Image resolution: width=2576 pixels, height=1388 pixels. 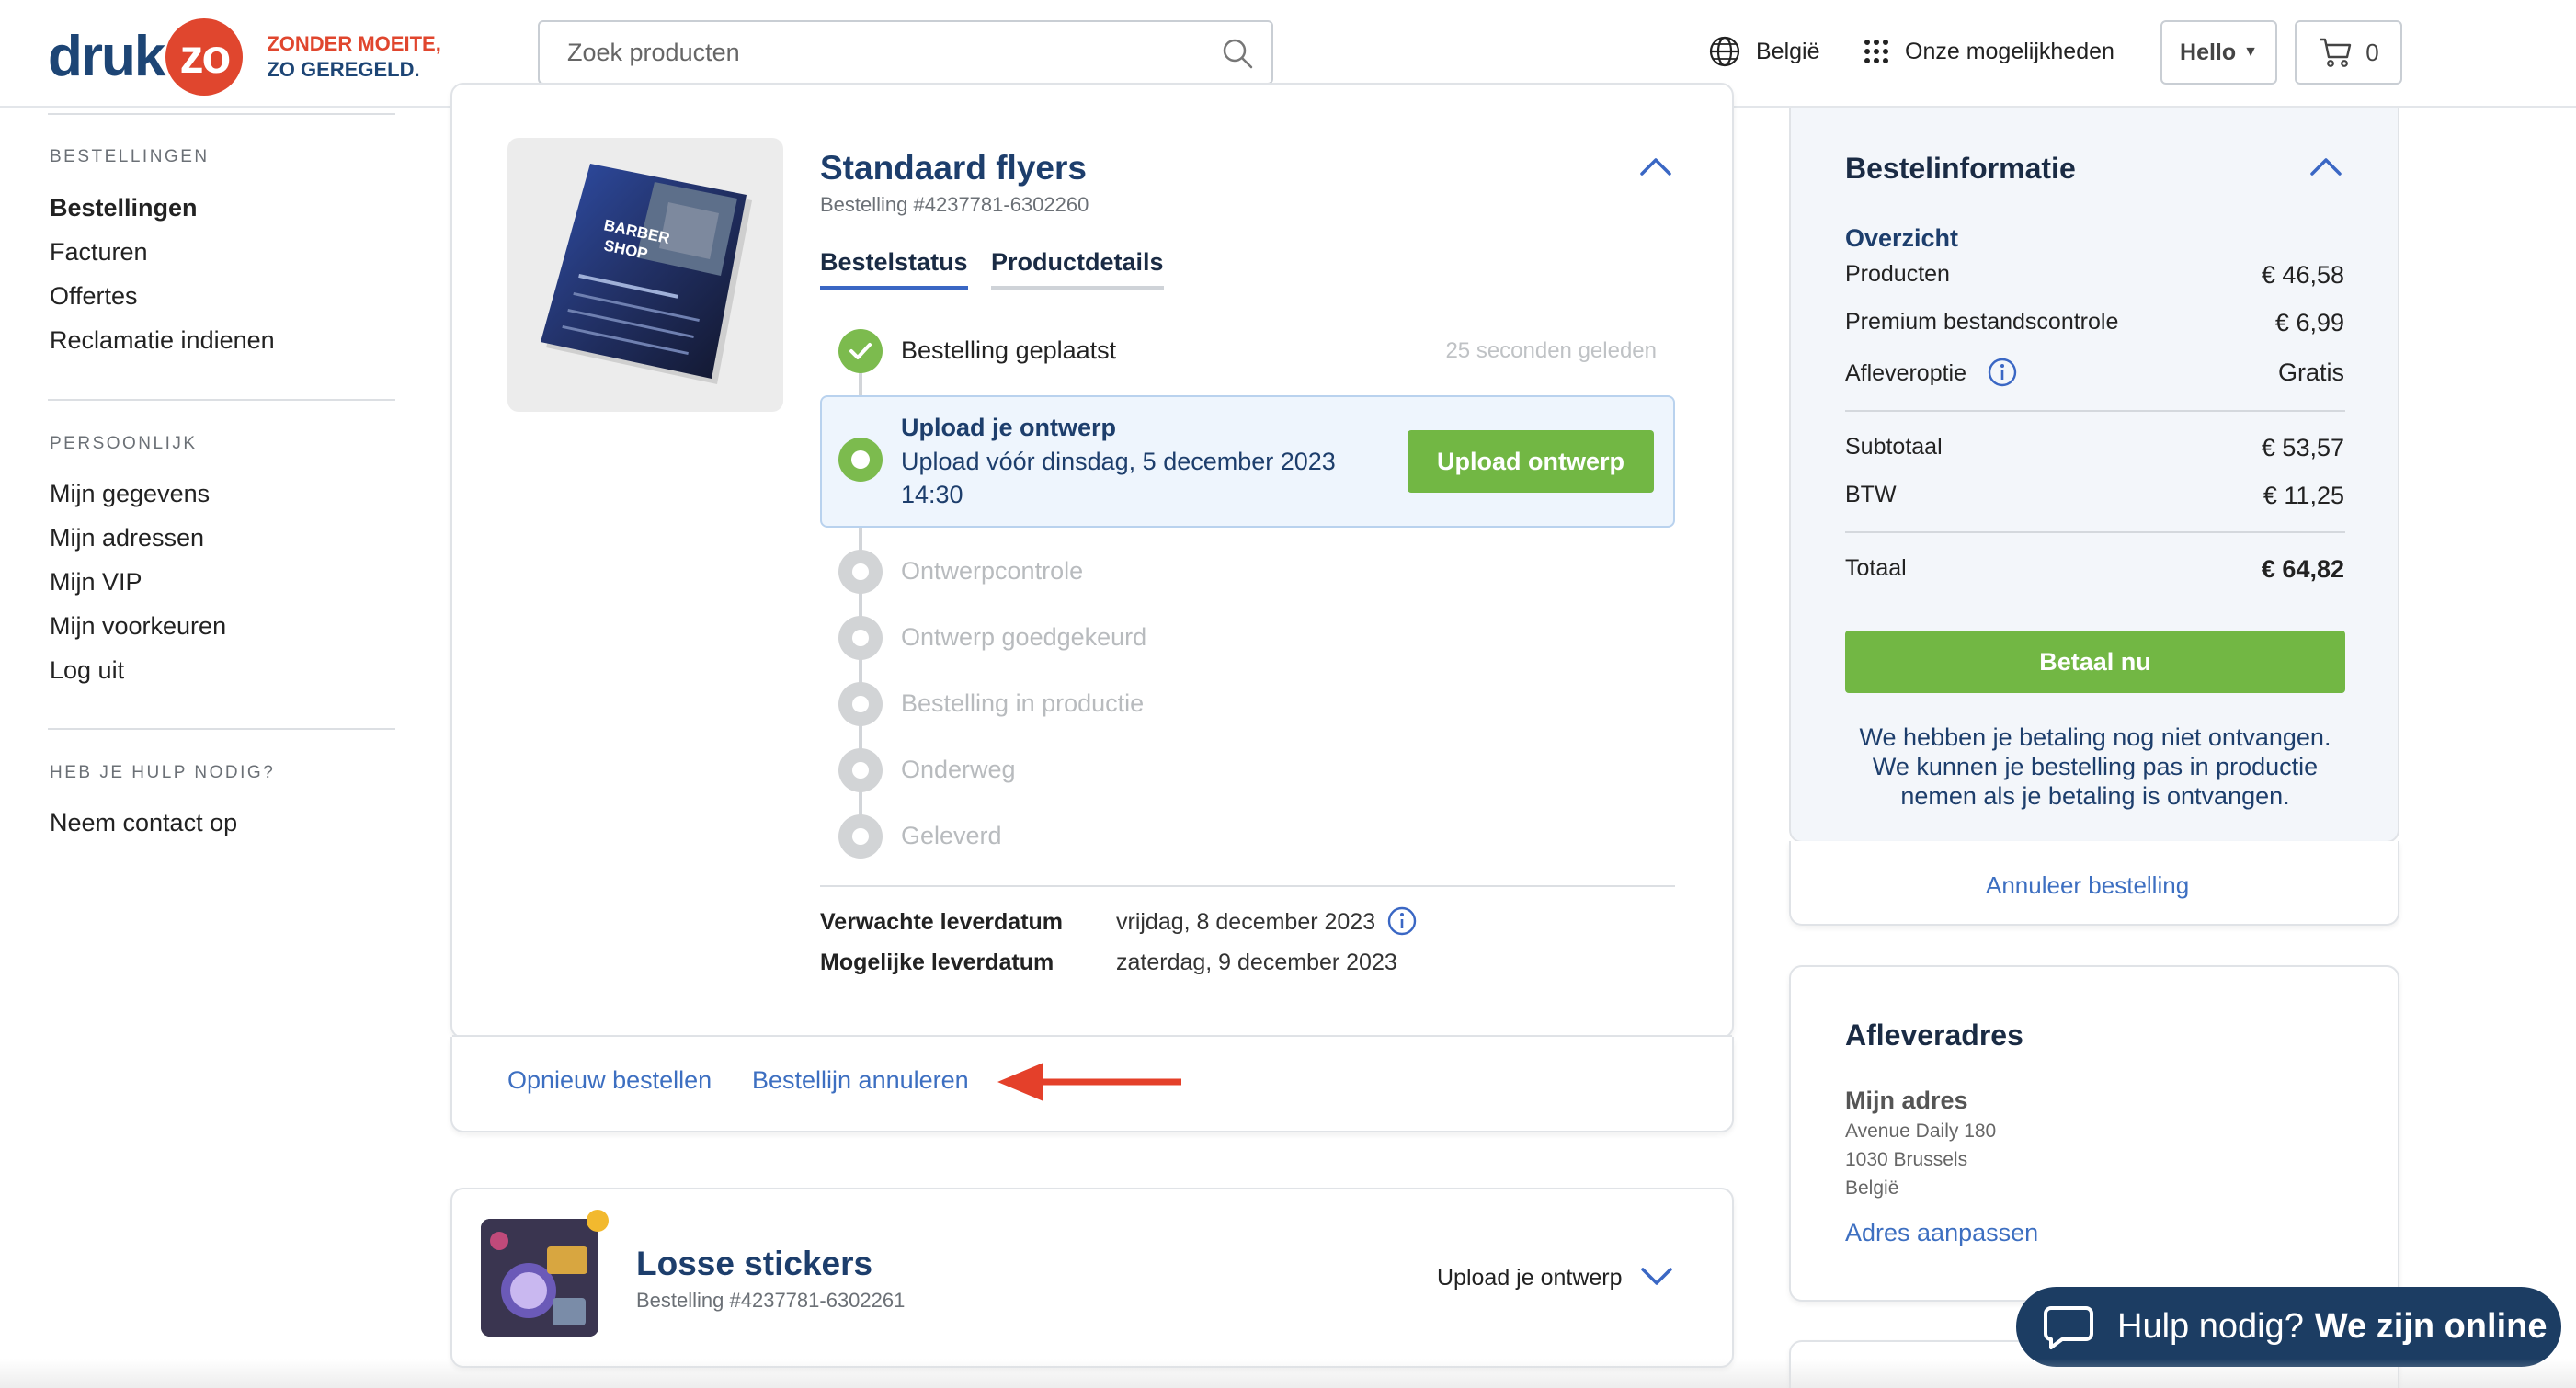 What do you see at coordinates (1531, 462) in the screenshot?
I see `upload-design-button: Upload ontwerp` at bounding box center [1531, 462].